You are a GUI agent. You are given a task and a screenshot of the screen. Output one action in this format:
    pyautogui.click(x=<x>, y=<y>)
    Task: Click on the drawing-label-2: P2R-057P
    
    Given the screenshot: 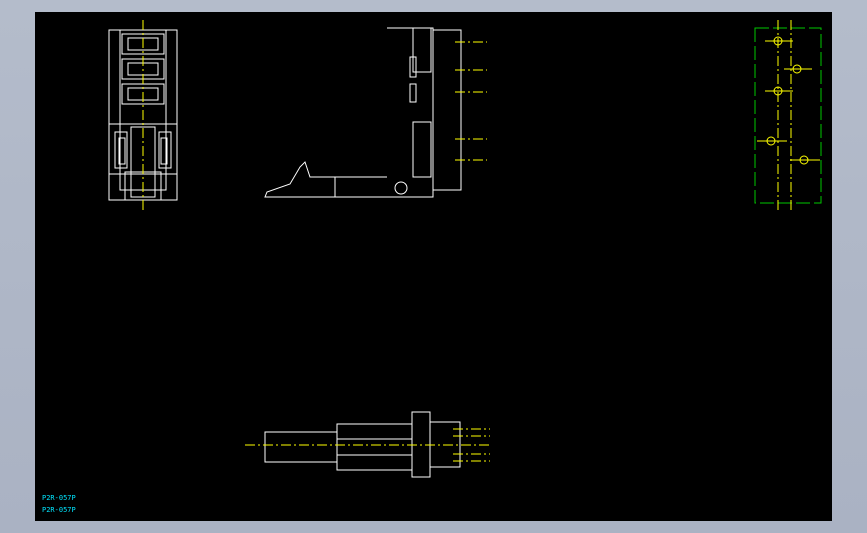 What is the action you would take?
    pyautogui.click(x=59, y=510)
    